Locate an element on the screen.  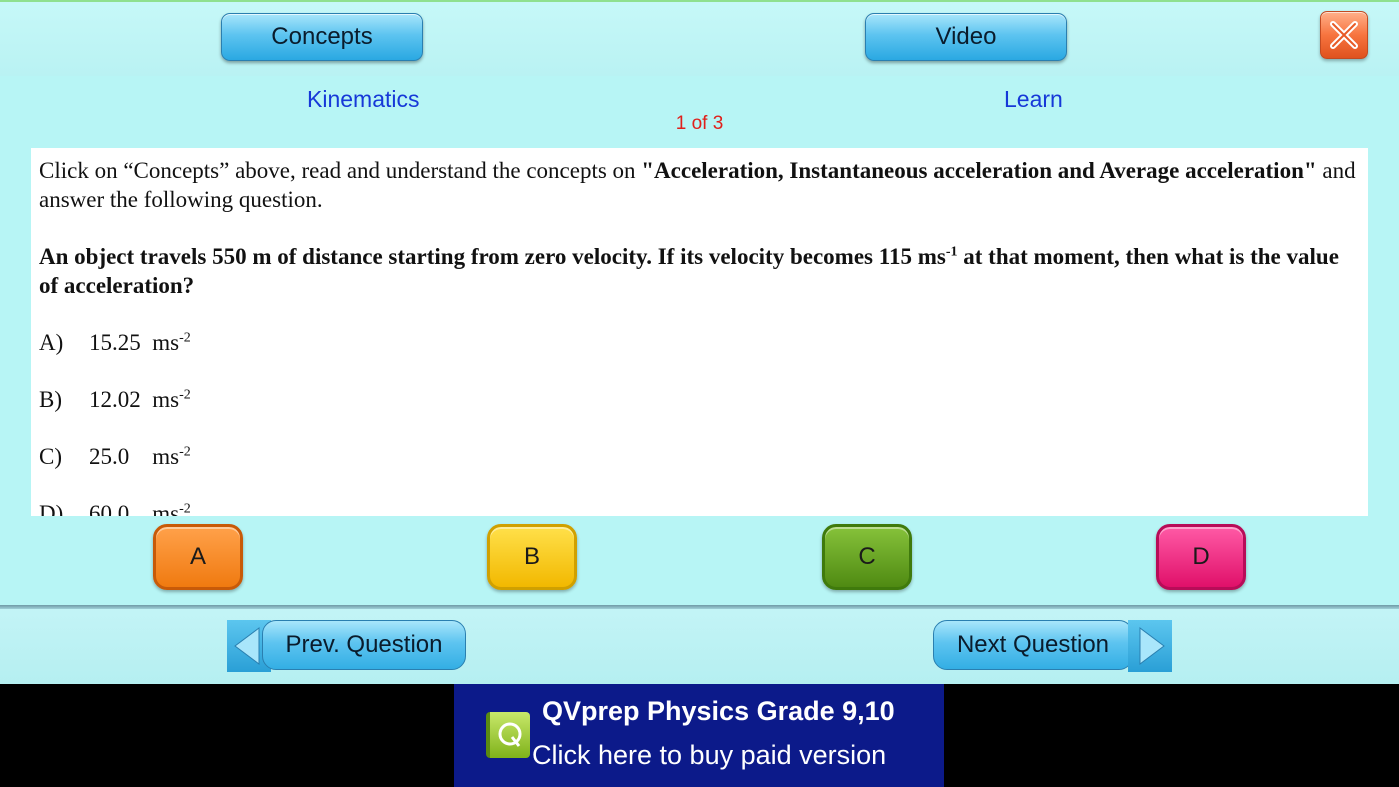
option-c: C) 25.0 ms-2 is located at coordinates (699, 456).